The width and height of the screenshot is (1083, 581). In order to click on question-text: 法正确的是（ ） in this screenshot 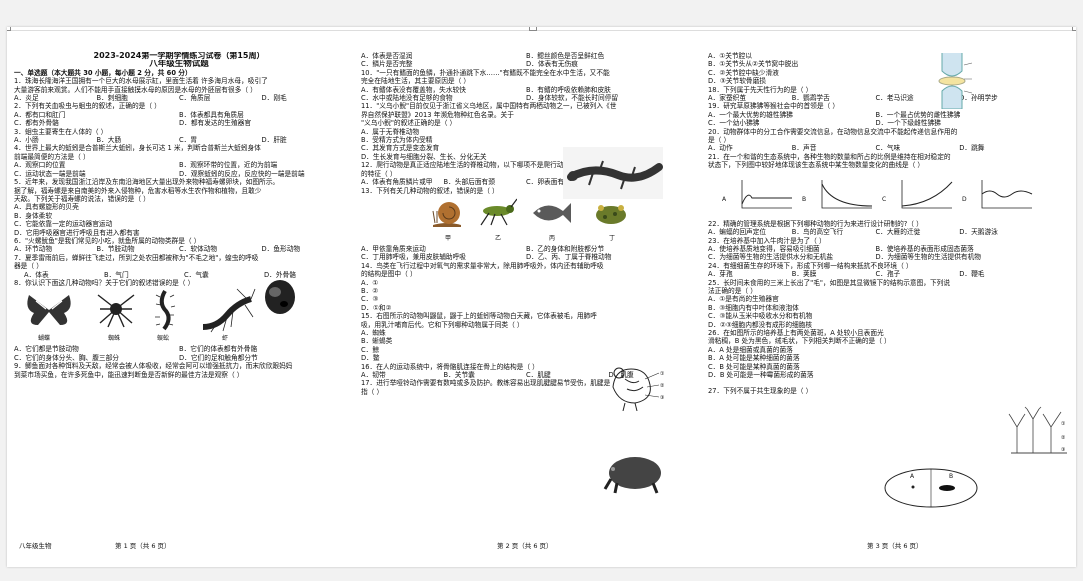, I will do `click(732, 290)`.